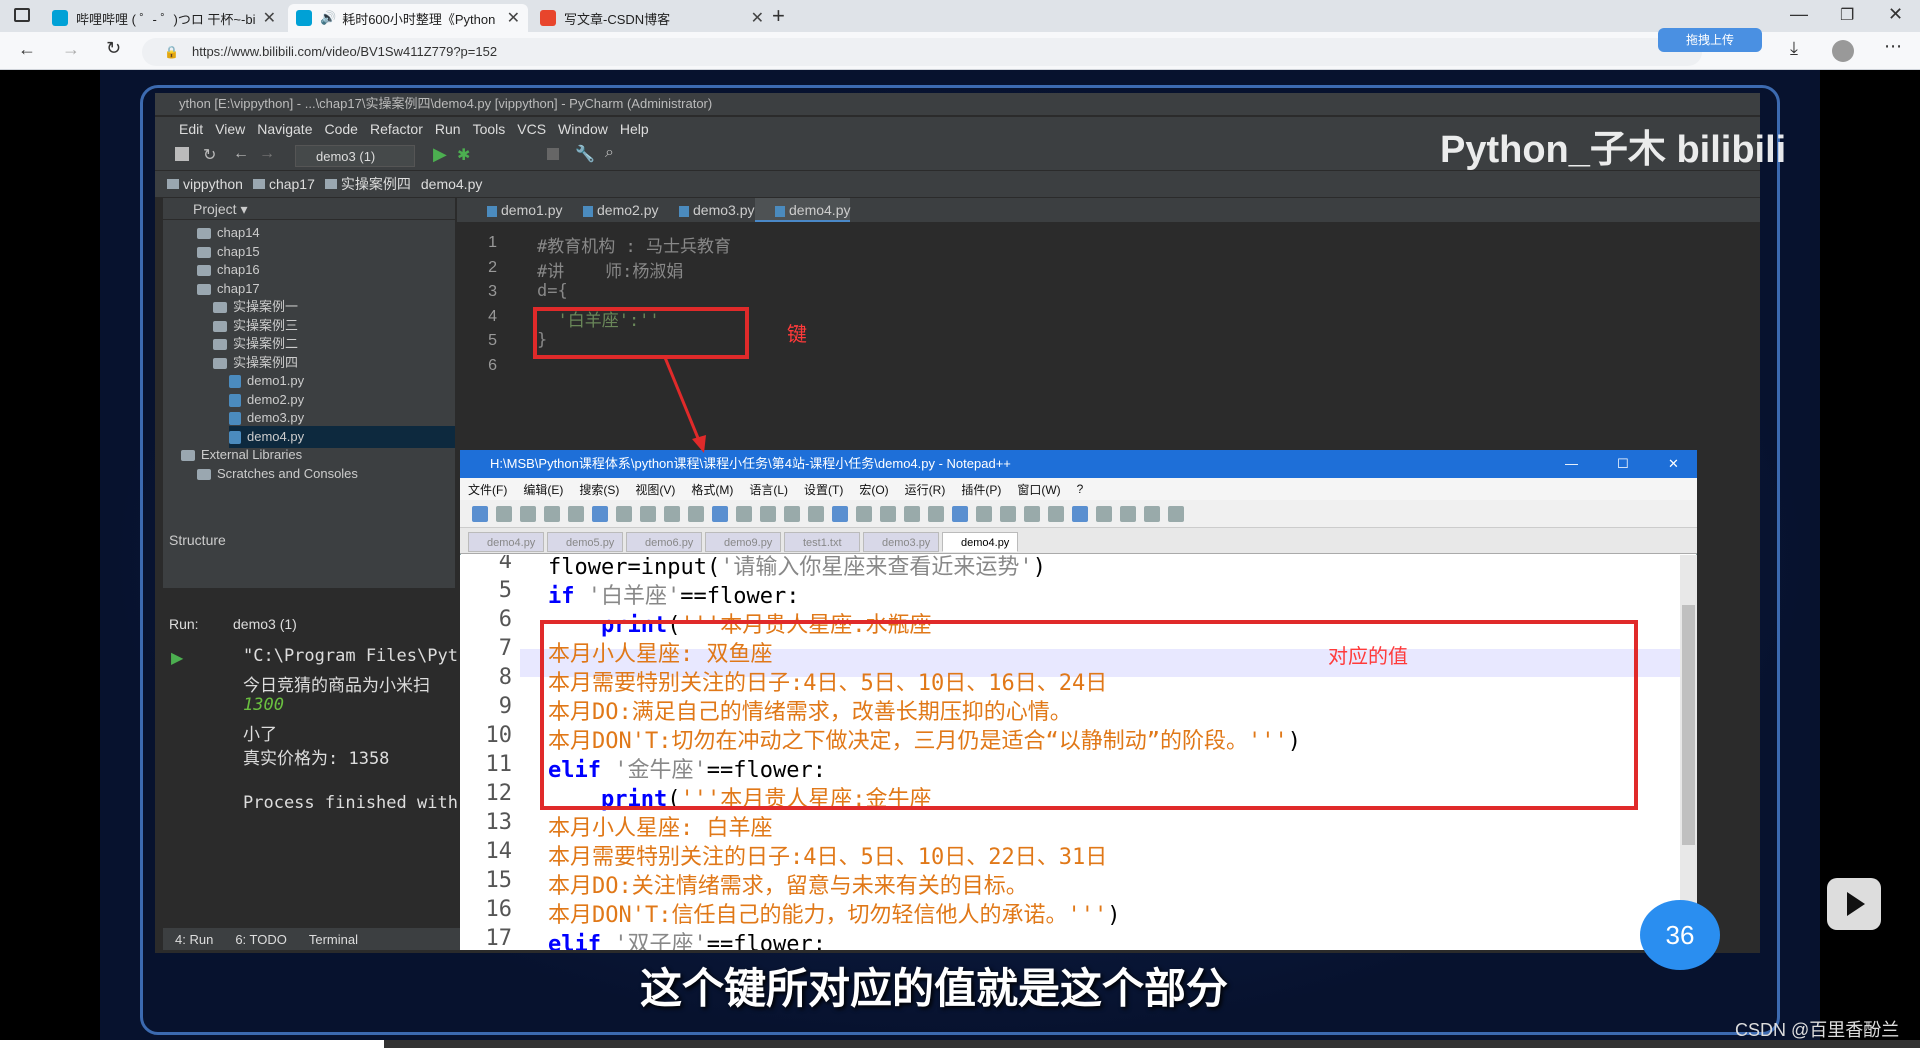  What do you see at coordinates (277, 474) in the screenshot?
I see `tree-item-lib: Scratches and Consoles` at bounding box center [277, 474].